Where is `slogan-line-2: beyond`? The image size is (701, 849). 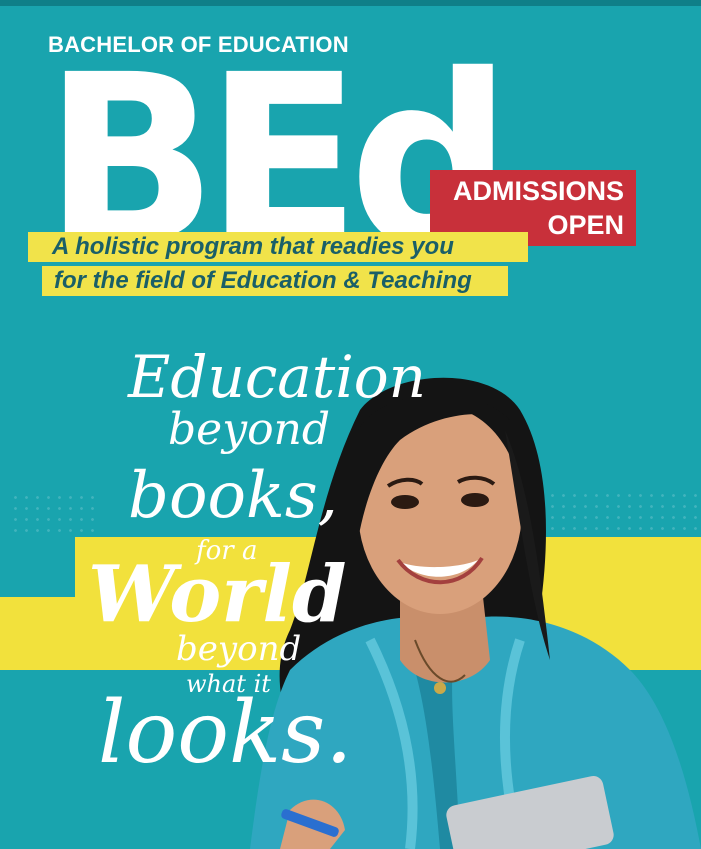 slogan-line-2: beyond is located at coordinates (249, 429).